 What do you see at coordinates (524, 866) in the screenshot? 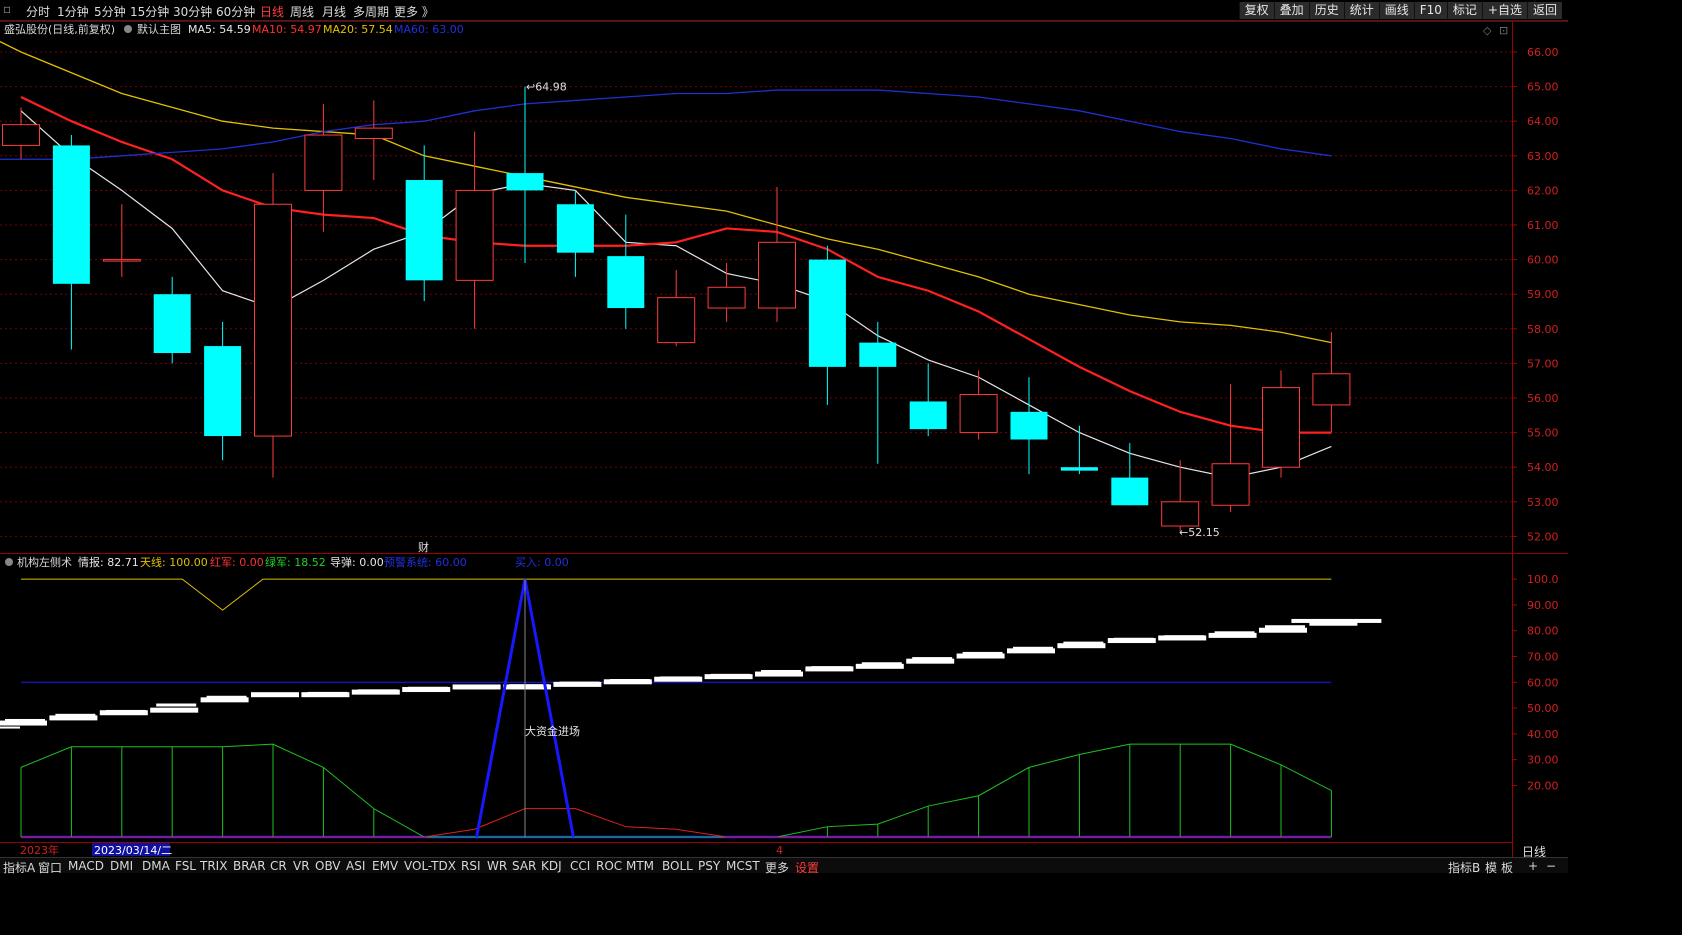
I see `sar-tab: SAR` at bounding box center [524, 866].